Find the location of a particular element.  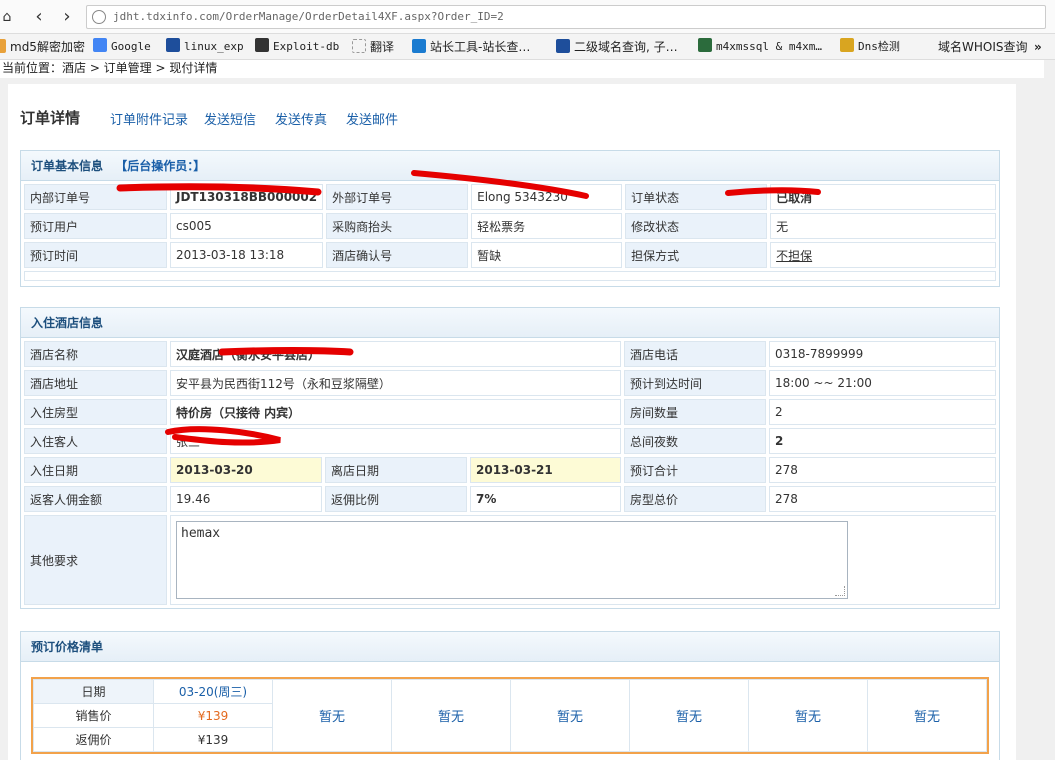

label-cell: 入住客人 is located at coordinates (95, 441).